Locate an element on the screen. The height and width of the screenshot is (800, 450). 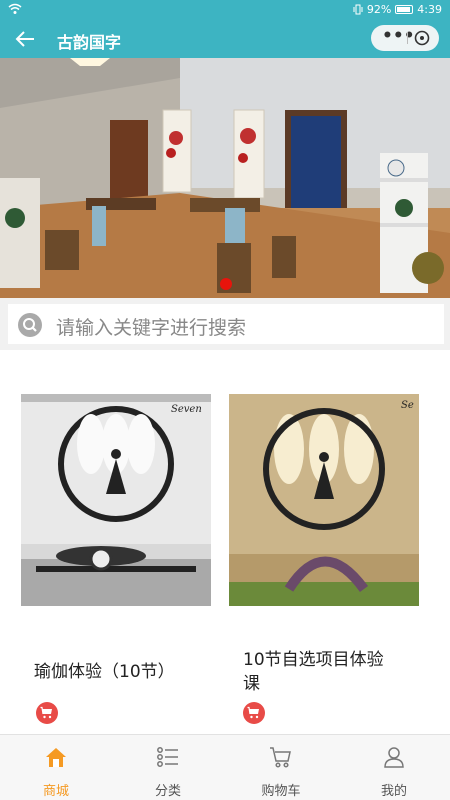
battery-icon is located at coordinates (404, 9).